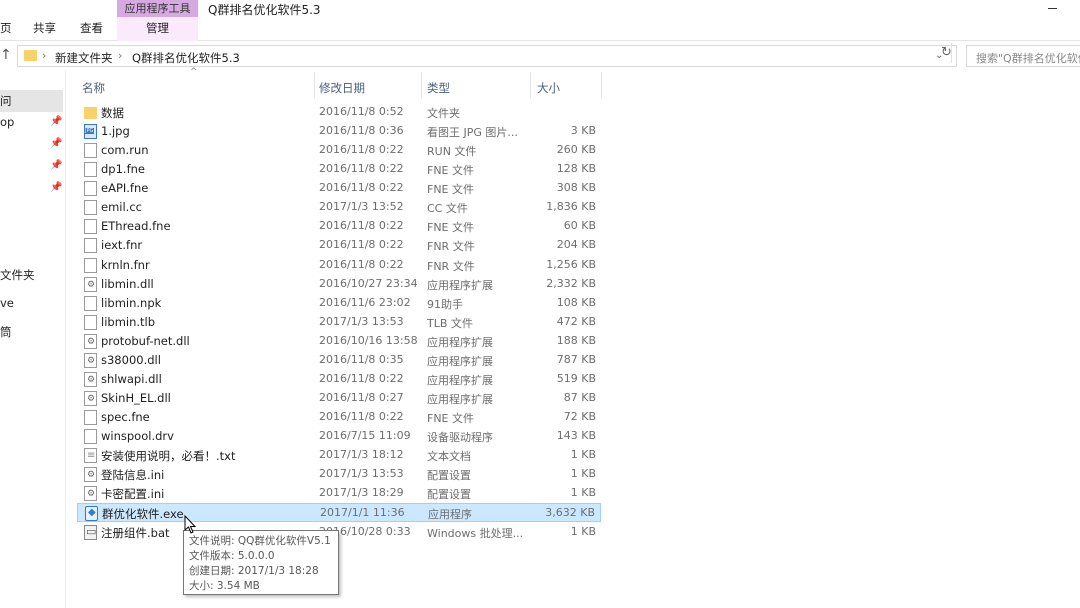 This screenshot has width=1080, height=608. What do you see at coordinates (368, 283) in the screenshot?
I see `file-date: 2016/10/27 23:34` at bounding box center [368, 283].